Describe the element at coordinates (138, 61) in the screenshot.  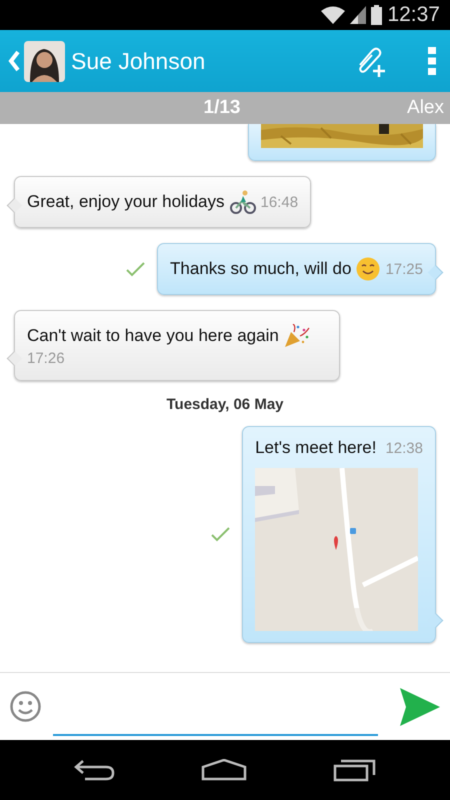
I see `contact-name: Sue Johnson` at that location.